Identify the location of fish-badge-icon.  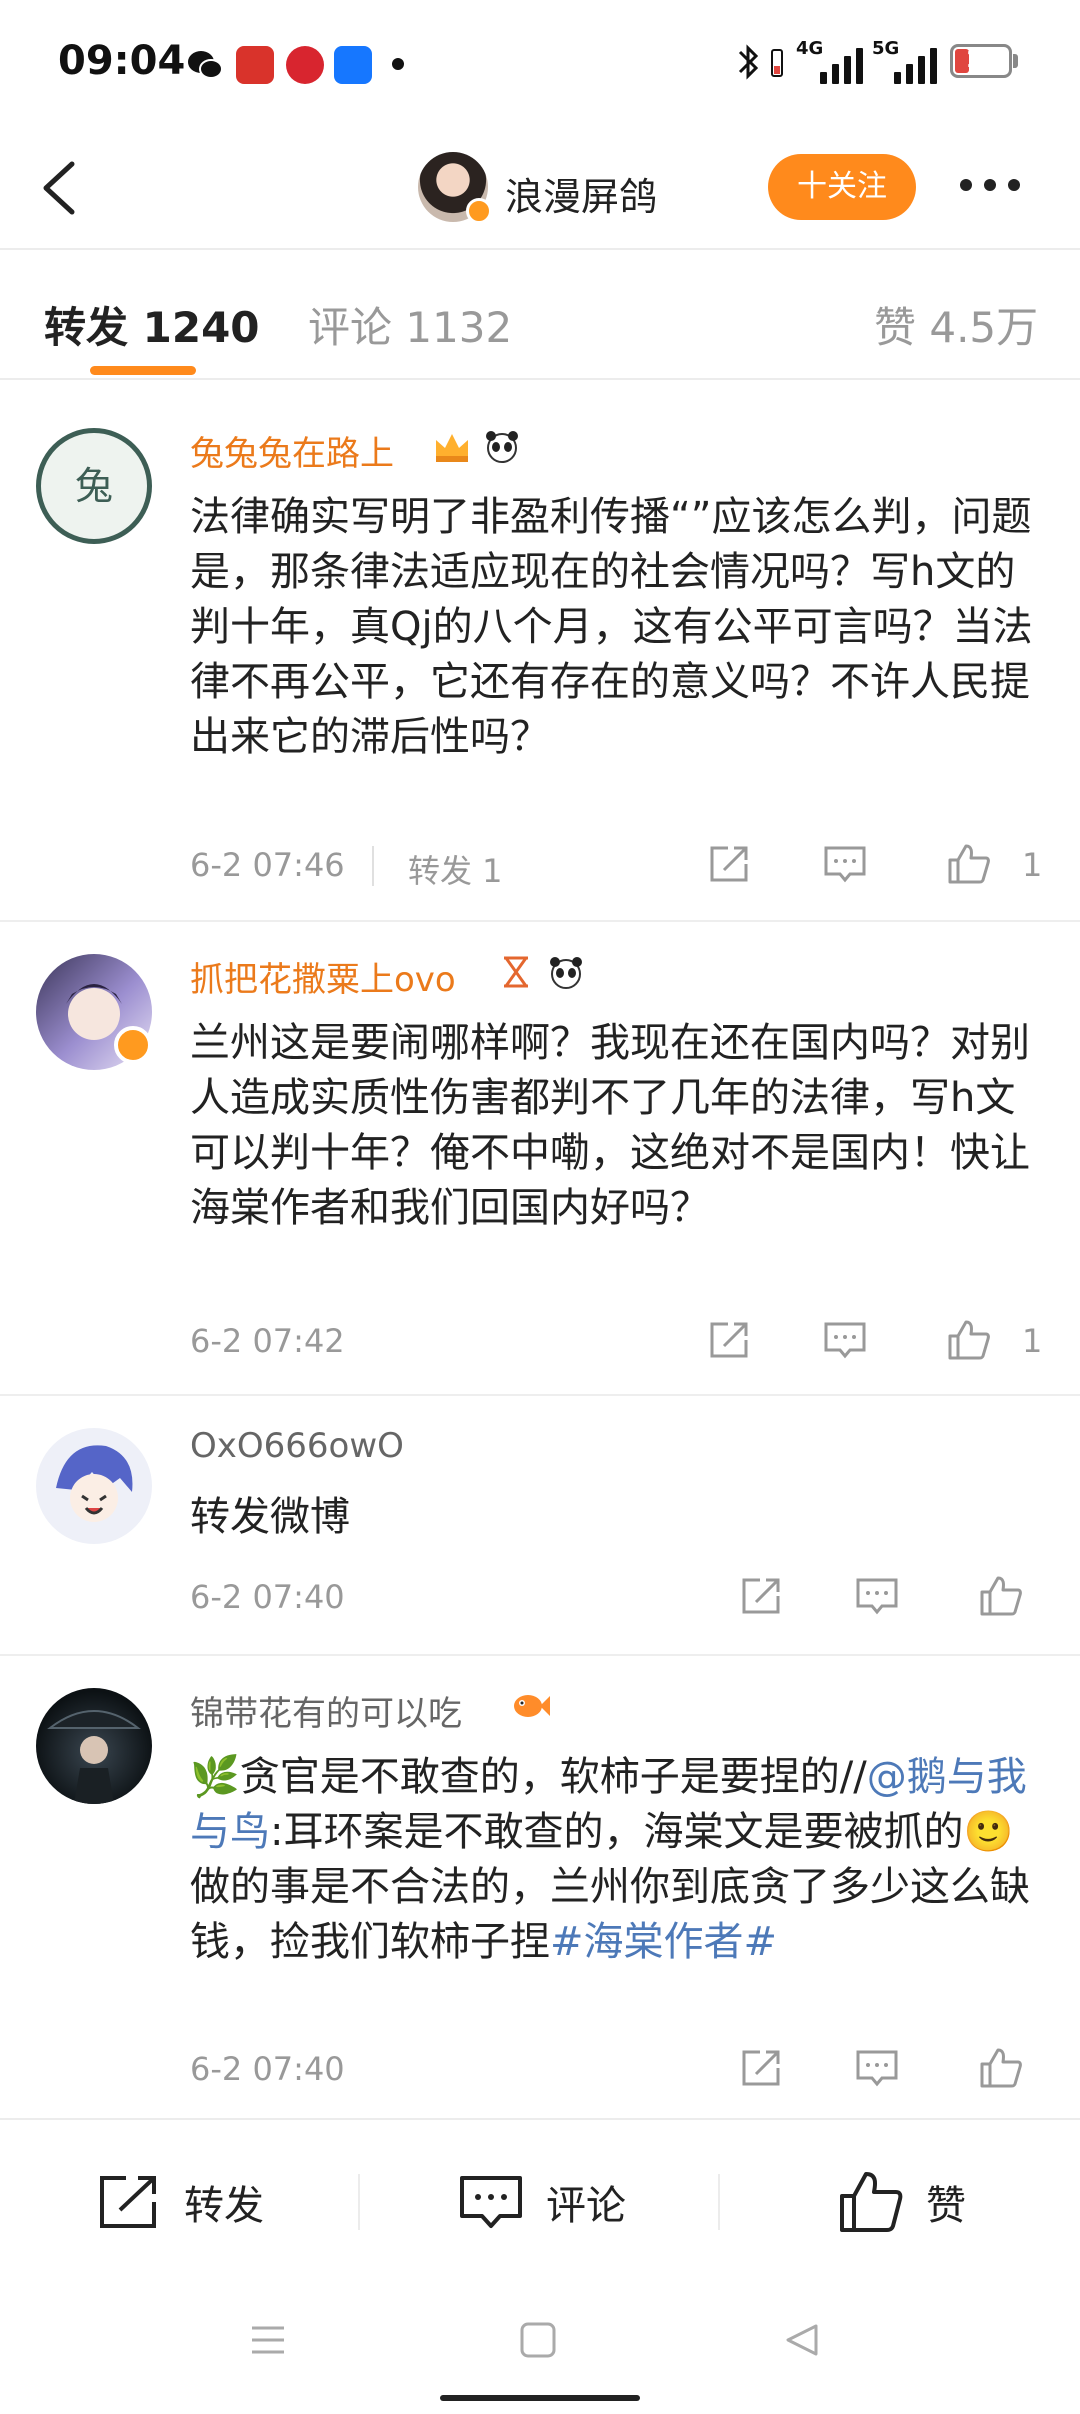
(532, 1706).